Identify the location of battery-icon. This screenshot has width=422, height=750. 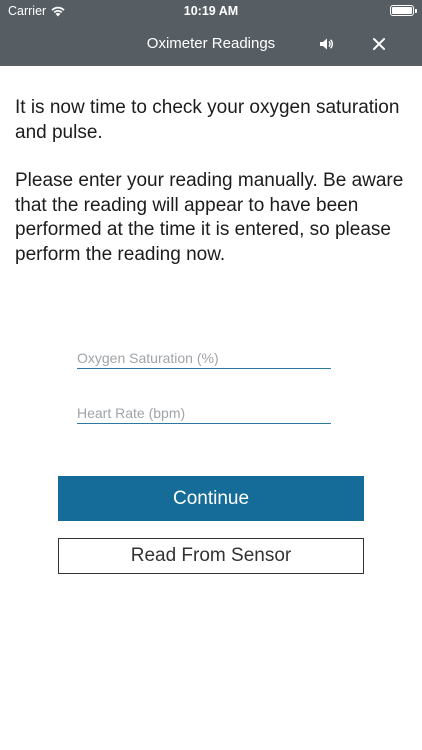
(403, 10).